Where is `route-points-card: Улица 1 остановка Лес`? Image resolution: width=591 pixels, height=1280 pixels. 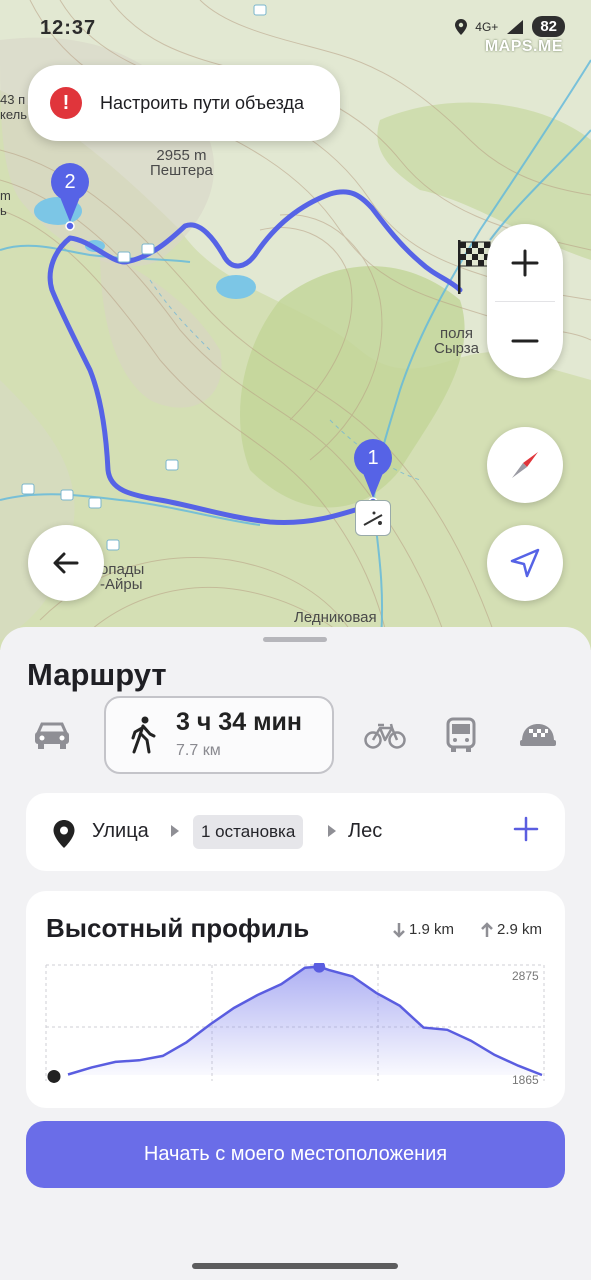
route-points-card: Улица 1 остановка Лес is located at coordinates (295, 832).